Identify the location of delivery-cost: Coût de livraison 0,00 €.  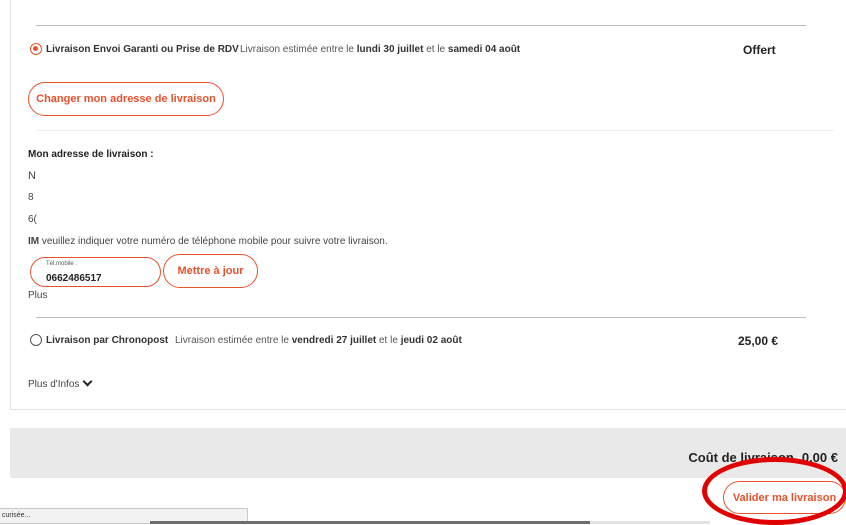
(763, 457).